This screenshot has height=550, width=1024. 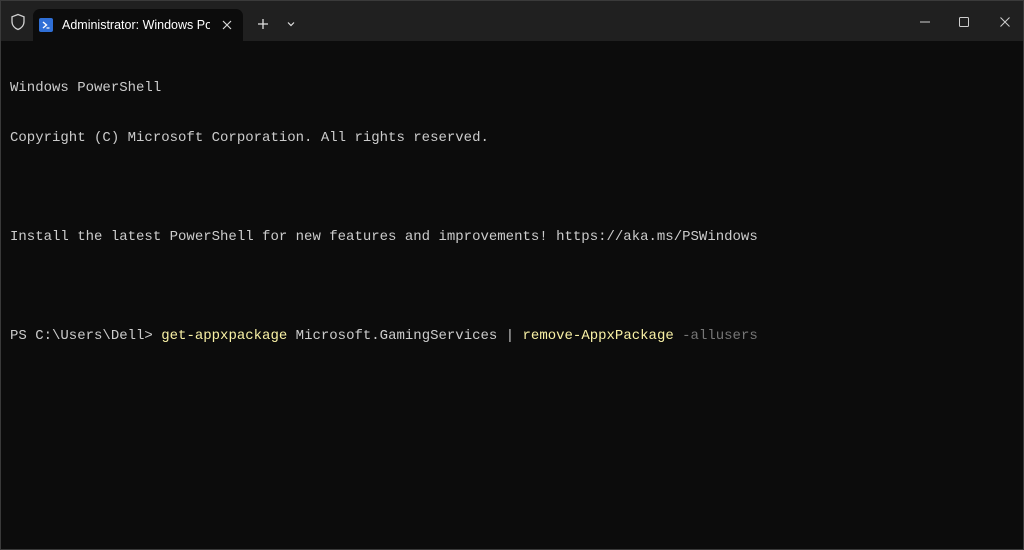 I want to click on cmdlet-get-appxpackage: get-appxpackage, so click(x=224, y=335).